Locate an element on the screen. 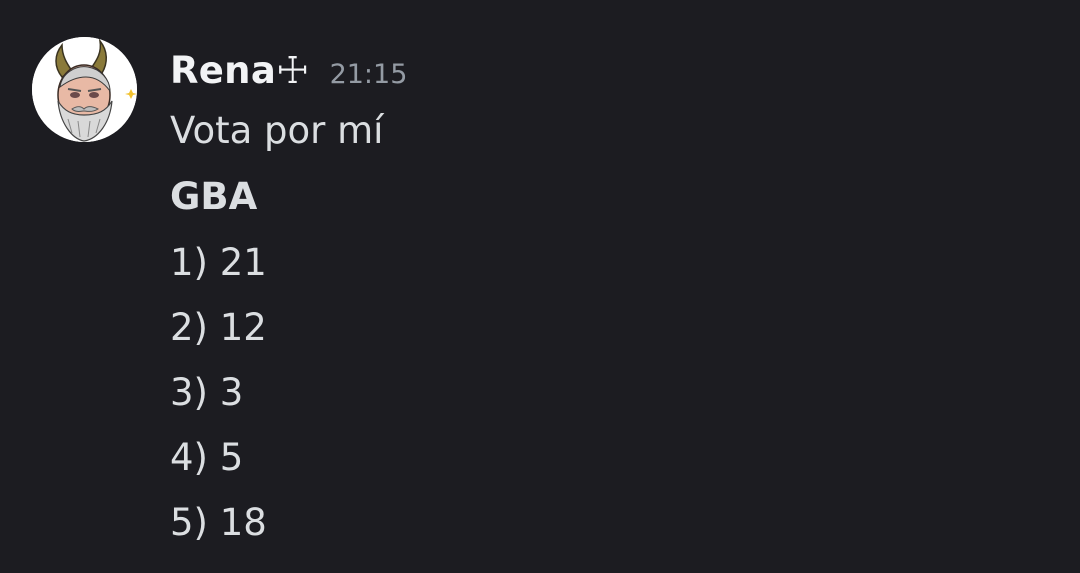 The width and height of the screenshot is (1080, 573). username: Rena☩ is located at coordinates (240, 71).